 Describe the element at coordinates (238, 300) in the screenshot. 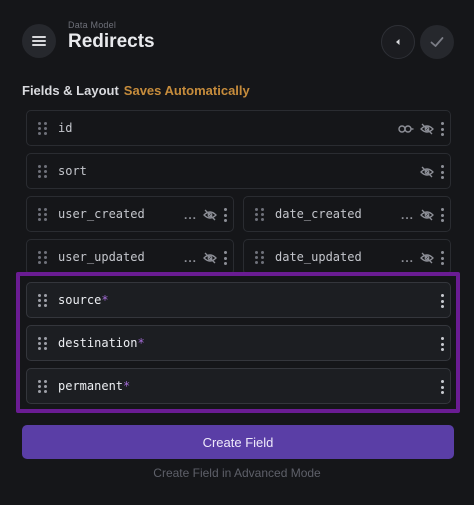

I see `field-row-source: source*` at that location.